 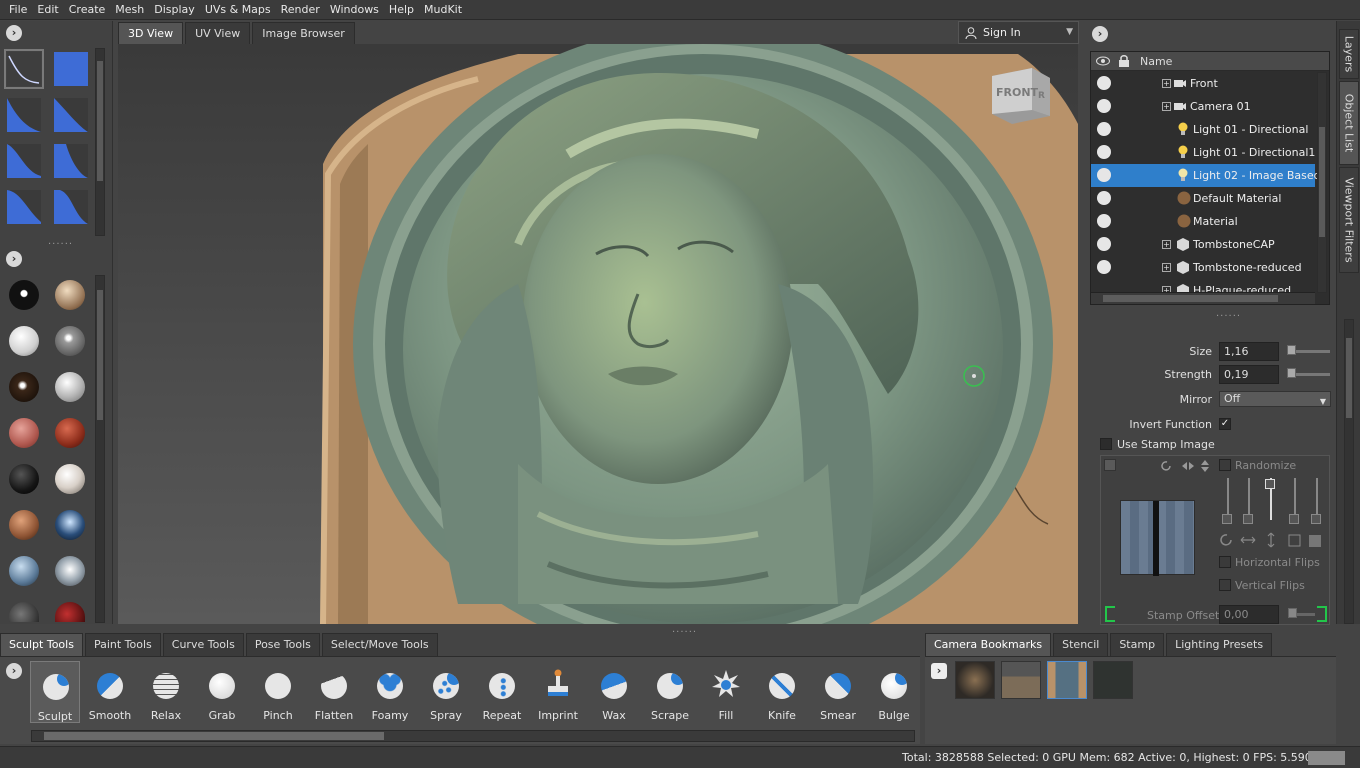 What do you see at coordinates (1349, 123) in the screenshot?
I see `tab-object-list: Object List` at bounding box center [1349, 123].